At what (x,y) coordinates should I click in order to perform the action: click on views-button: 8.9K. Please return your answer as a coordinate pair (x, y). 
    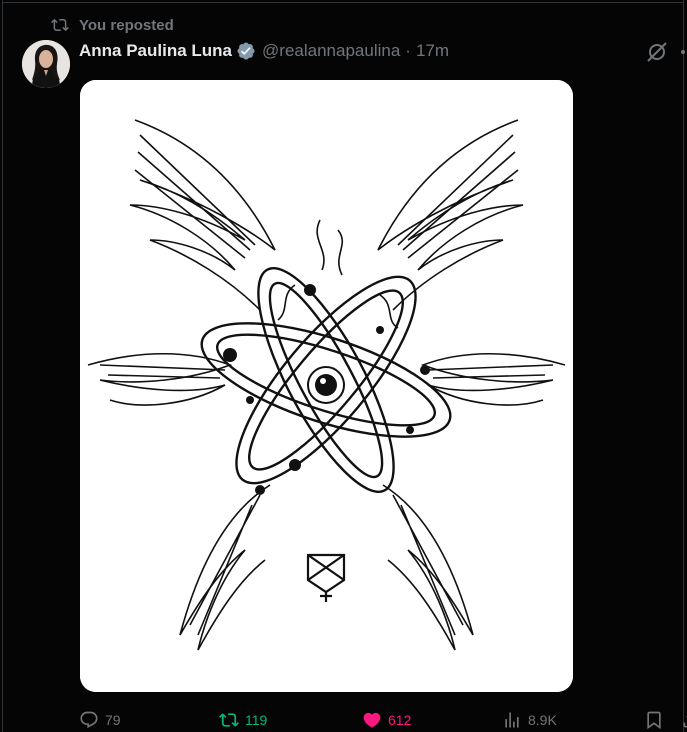
    Looking at the image, I should click on (529, 719).